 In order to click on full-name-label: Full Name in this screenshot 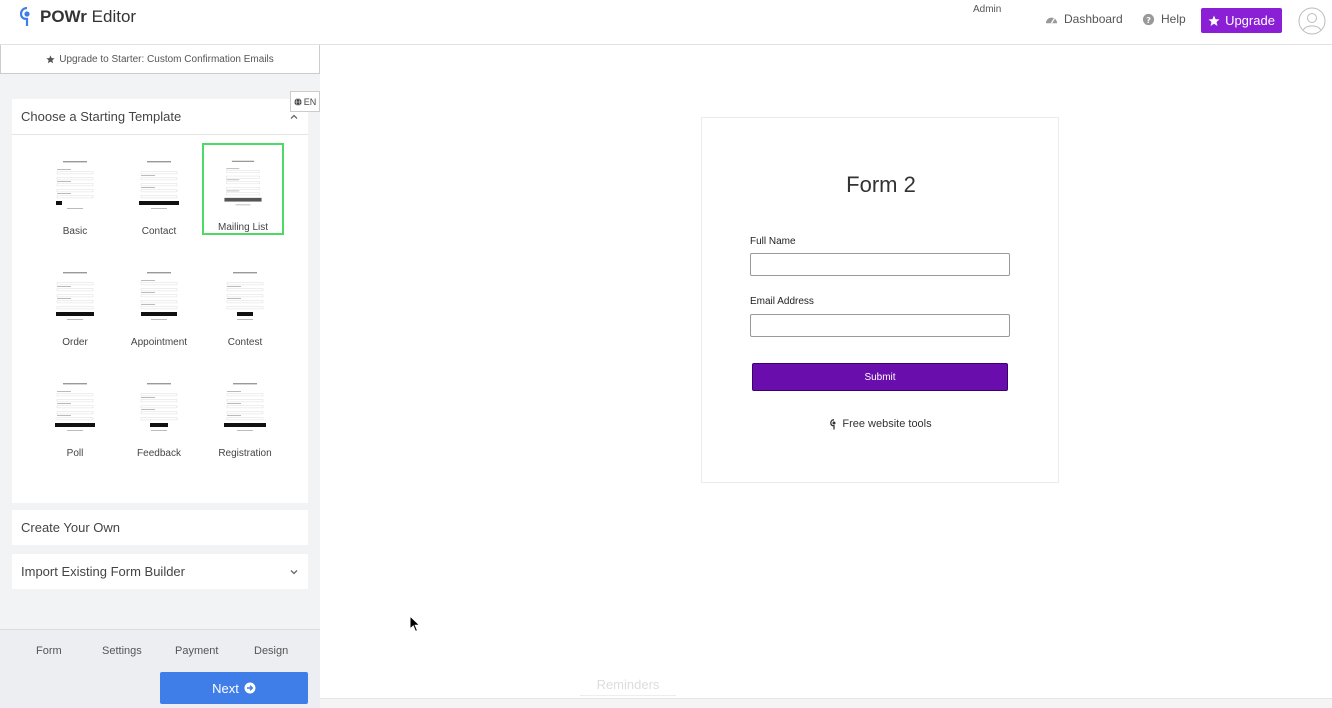, I will do `click(773, 241)`.